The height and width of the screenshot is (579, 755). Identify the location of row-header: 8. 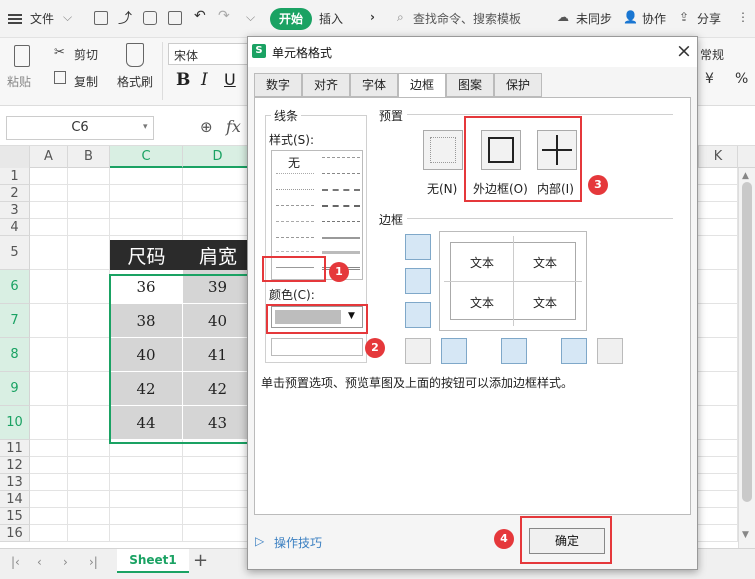
(15, 355).